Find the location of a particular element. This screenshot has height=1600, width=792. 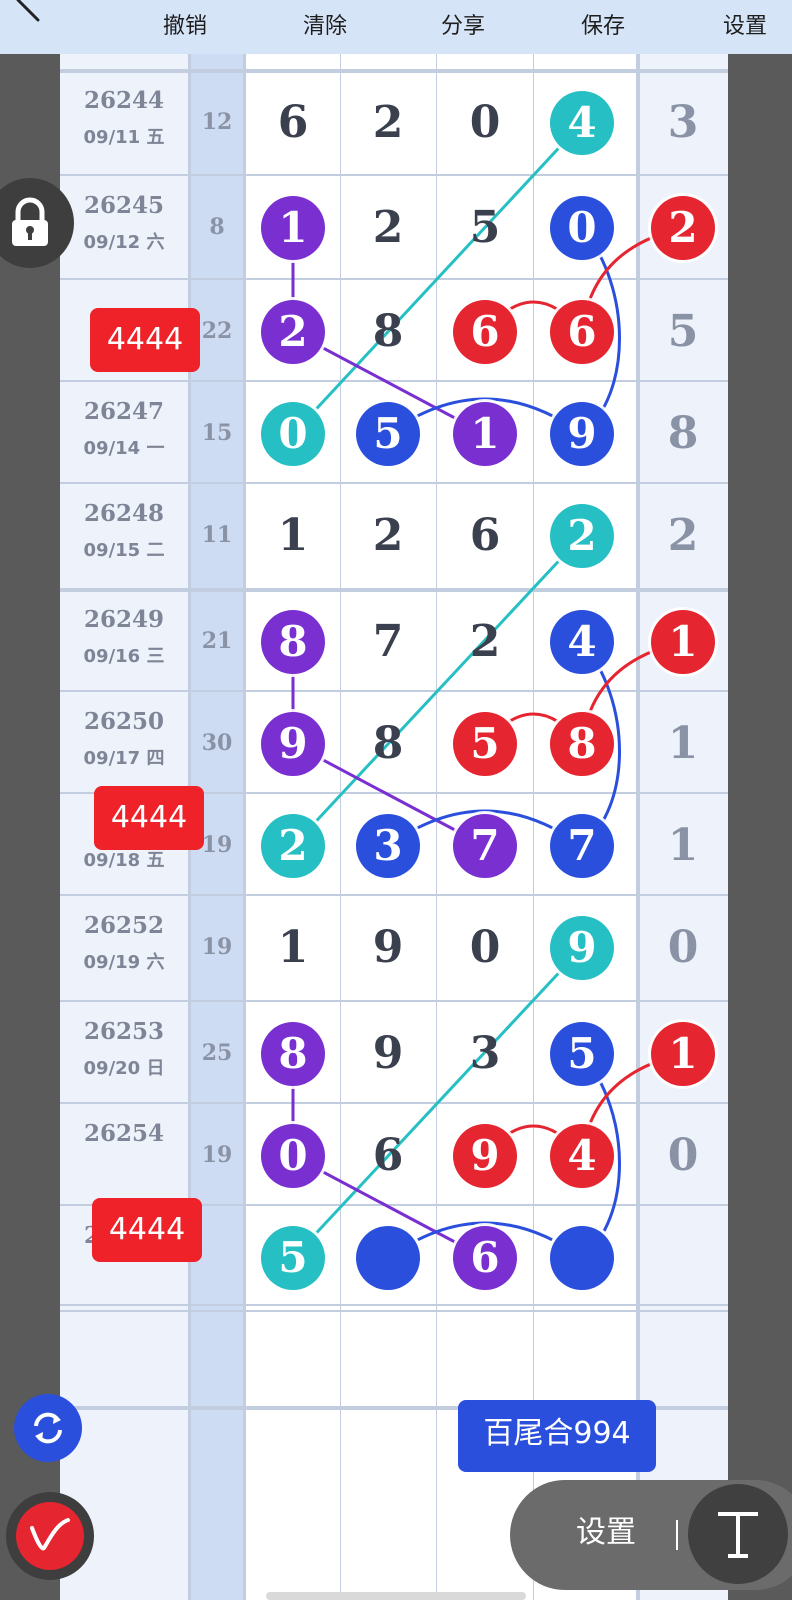

digit-ball-teal: 9 is located at coordinates (582, 948).